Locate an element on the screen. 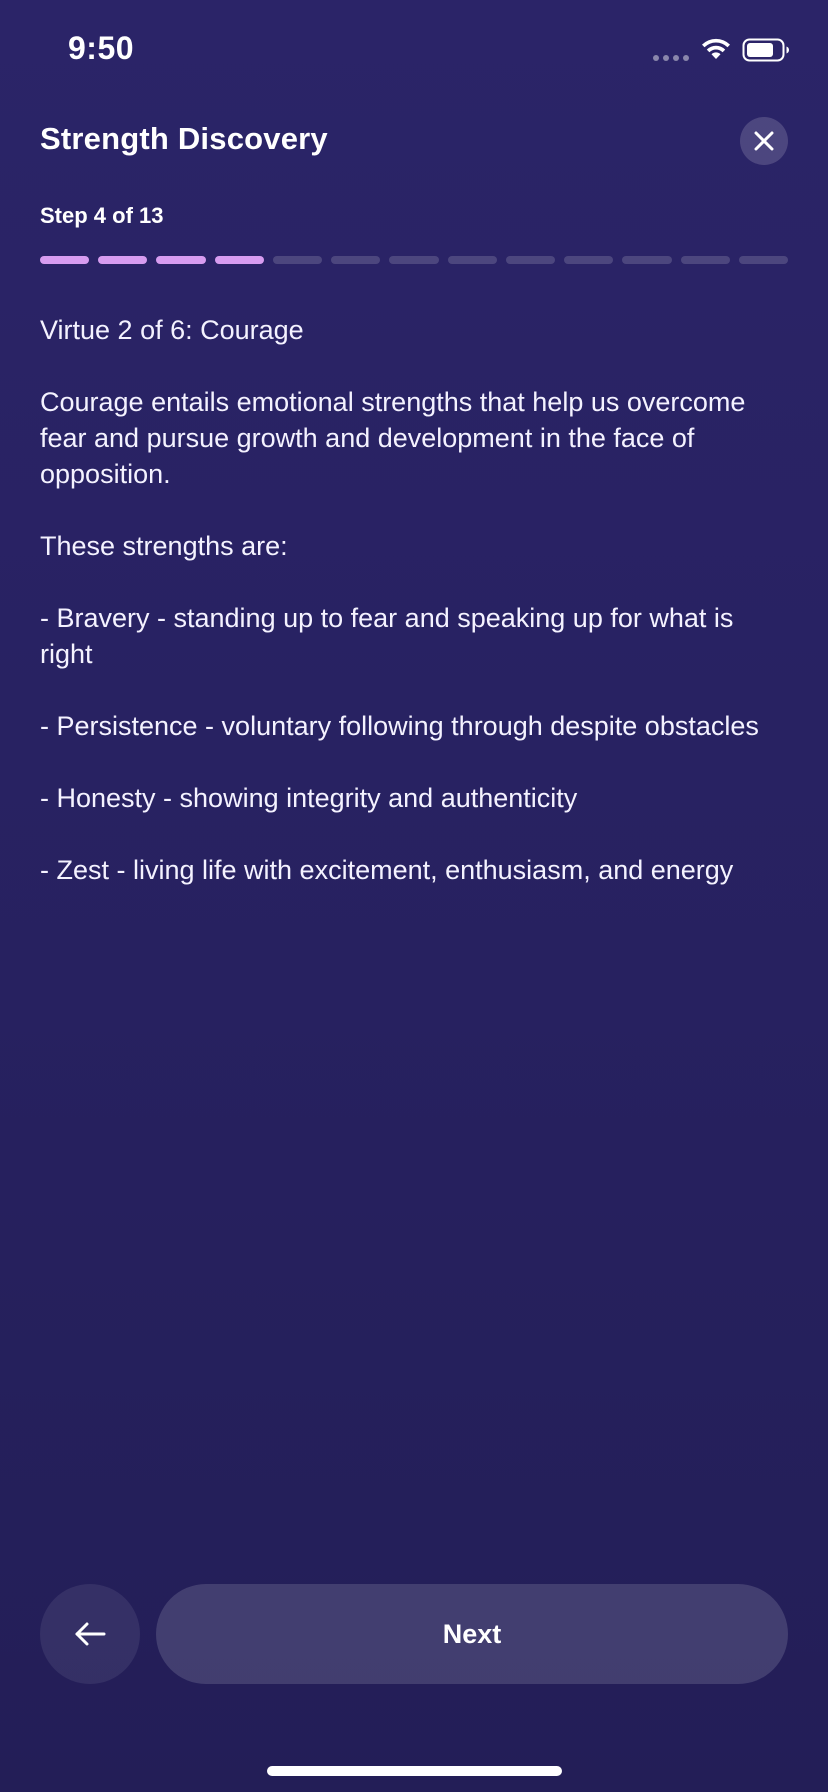 The height and width of the screenshot is (1792, 828). step-progress-bar is located at coordinates (414, 260).